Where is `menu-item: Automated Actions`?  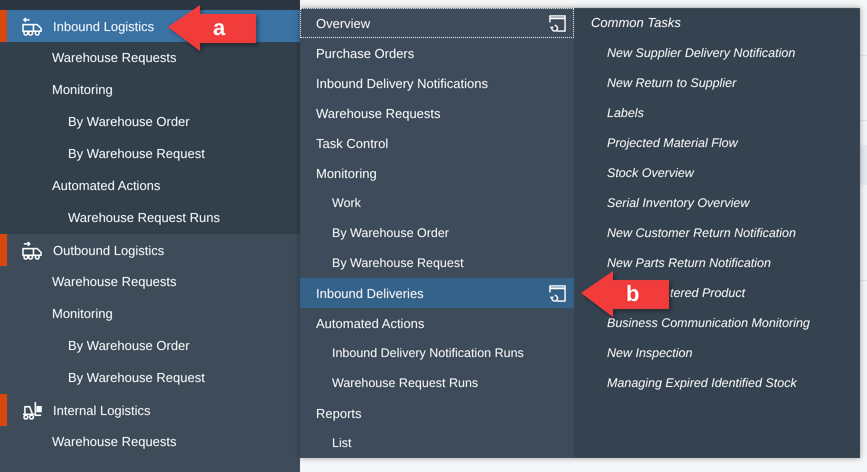
menu-item: Automated Actions is located at coordinates (437, 323).